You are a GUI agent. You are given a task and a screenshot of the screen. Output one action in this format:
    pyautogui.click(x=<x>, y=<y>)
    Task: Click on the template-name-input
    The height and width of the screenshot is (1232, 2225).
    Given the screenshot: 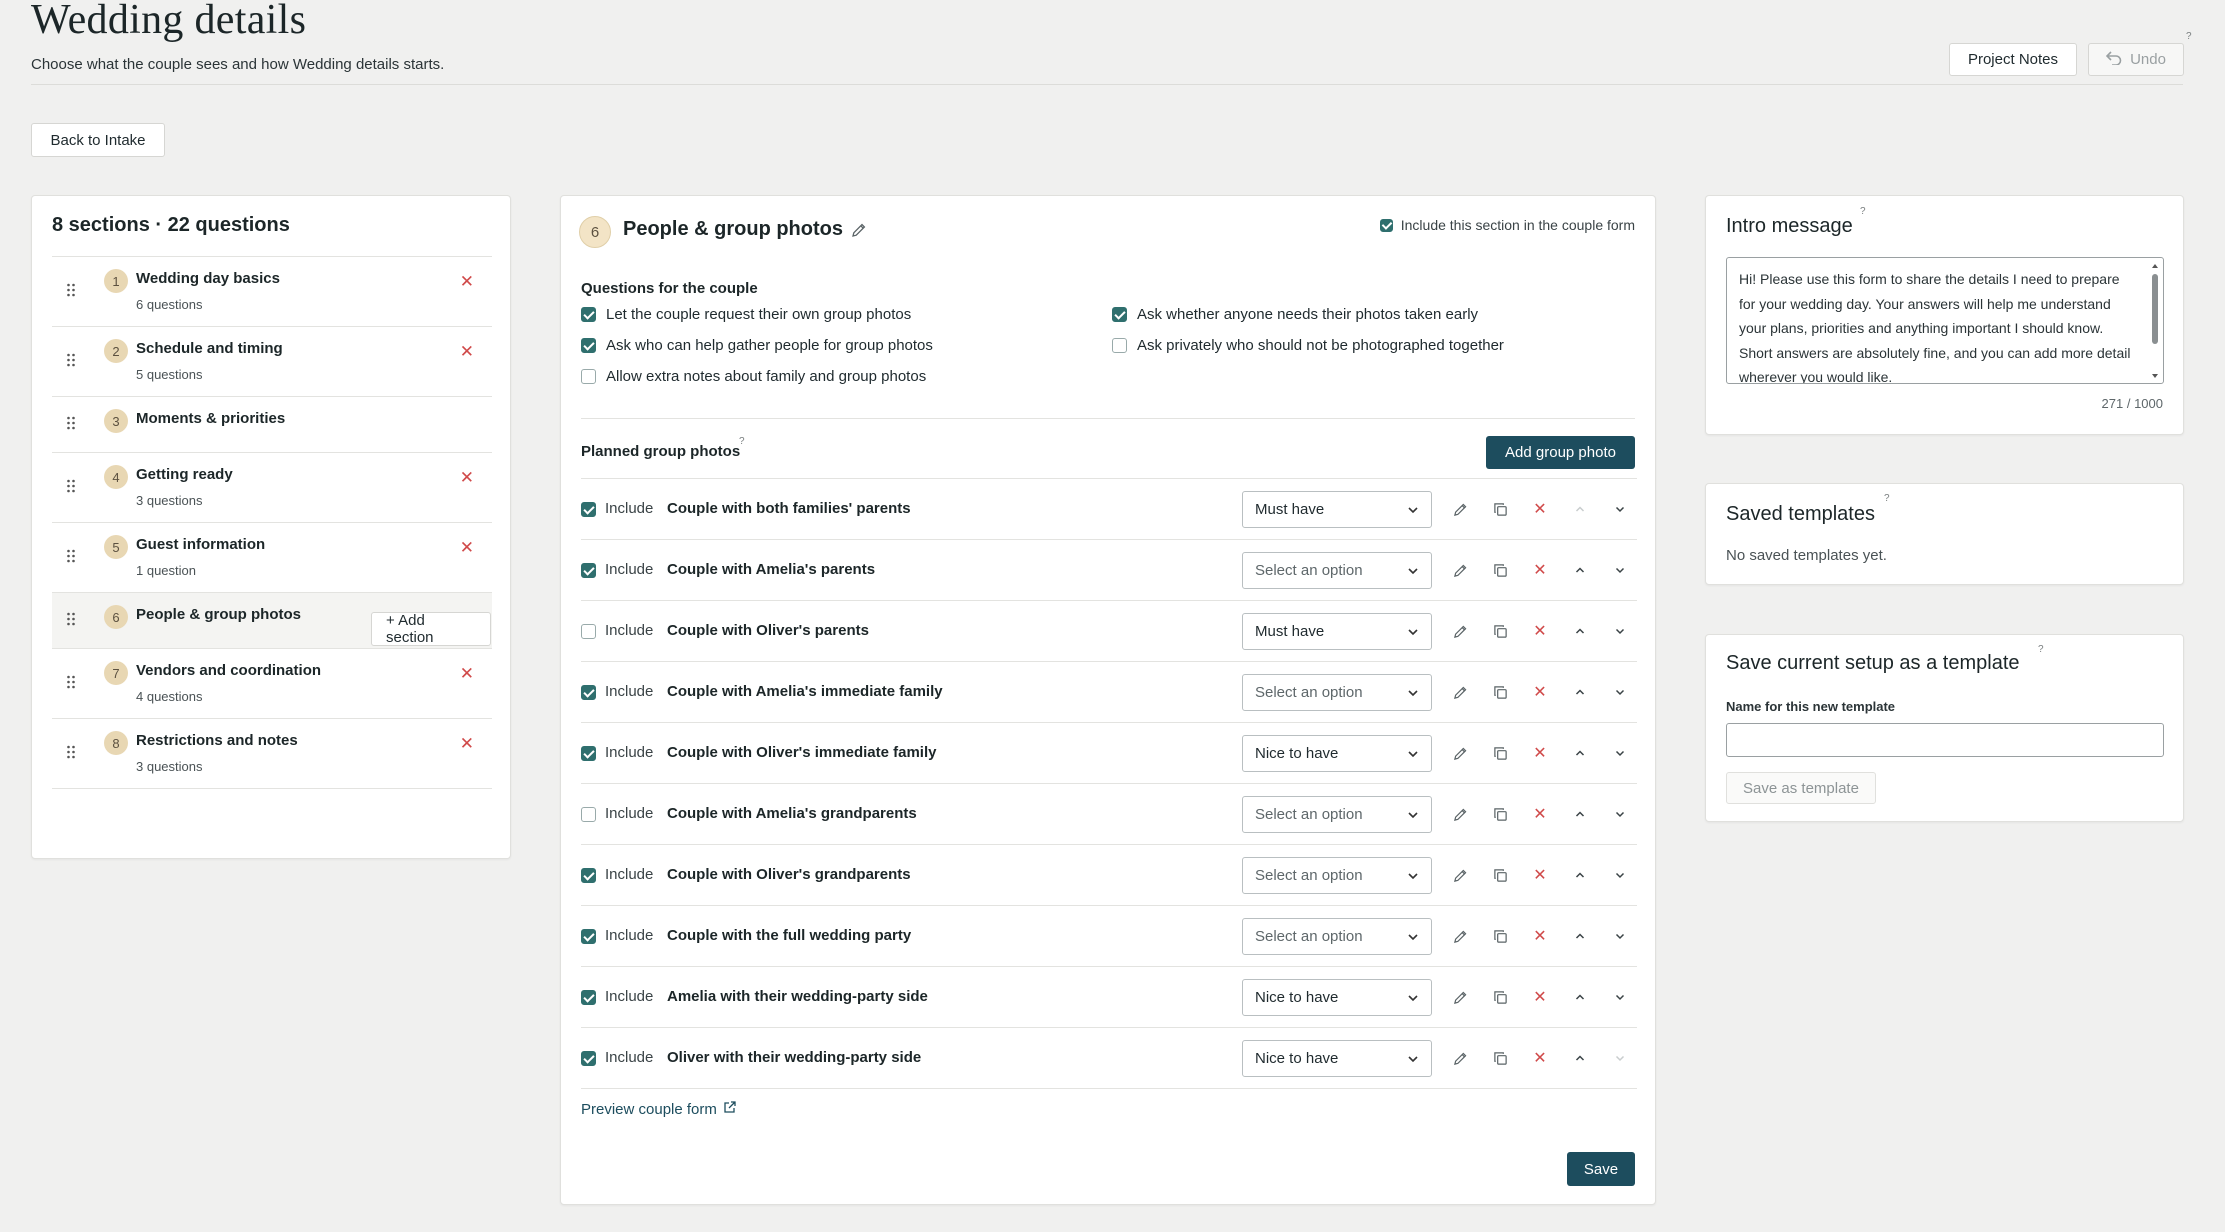 What is the action you would take?
    pyautogui.click(x=1945, y=740)
    